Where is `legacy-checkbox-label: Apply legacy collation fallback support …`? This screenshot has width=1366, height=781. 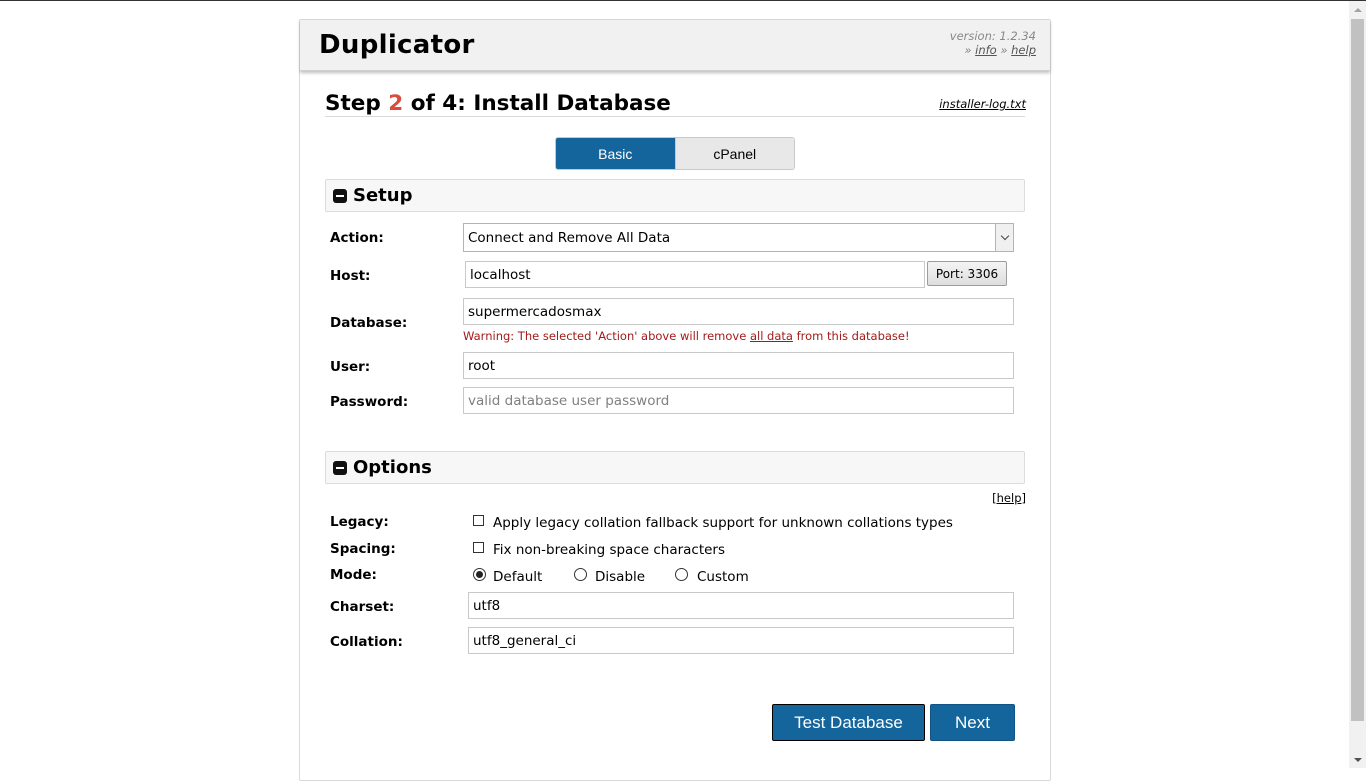 legacy-checkbox-label: Apply legacy collation fallback support … is located at coordinates (723, 523).